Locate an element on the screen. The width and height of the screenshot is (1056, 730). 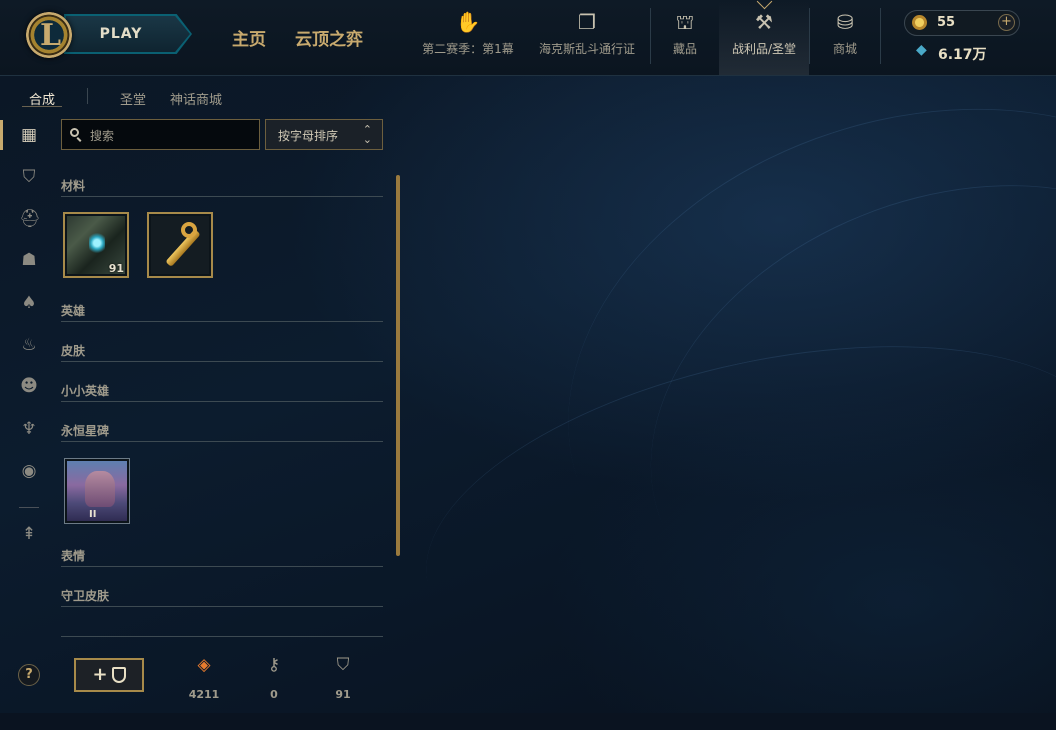
champion-helmet-icon: ⛑ is located at coordinates (30, 219).